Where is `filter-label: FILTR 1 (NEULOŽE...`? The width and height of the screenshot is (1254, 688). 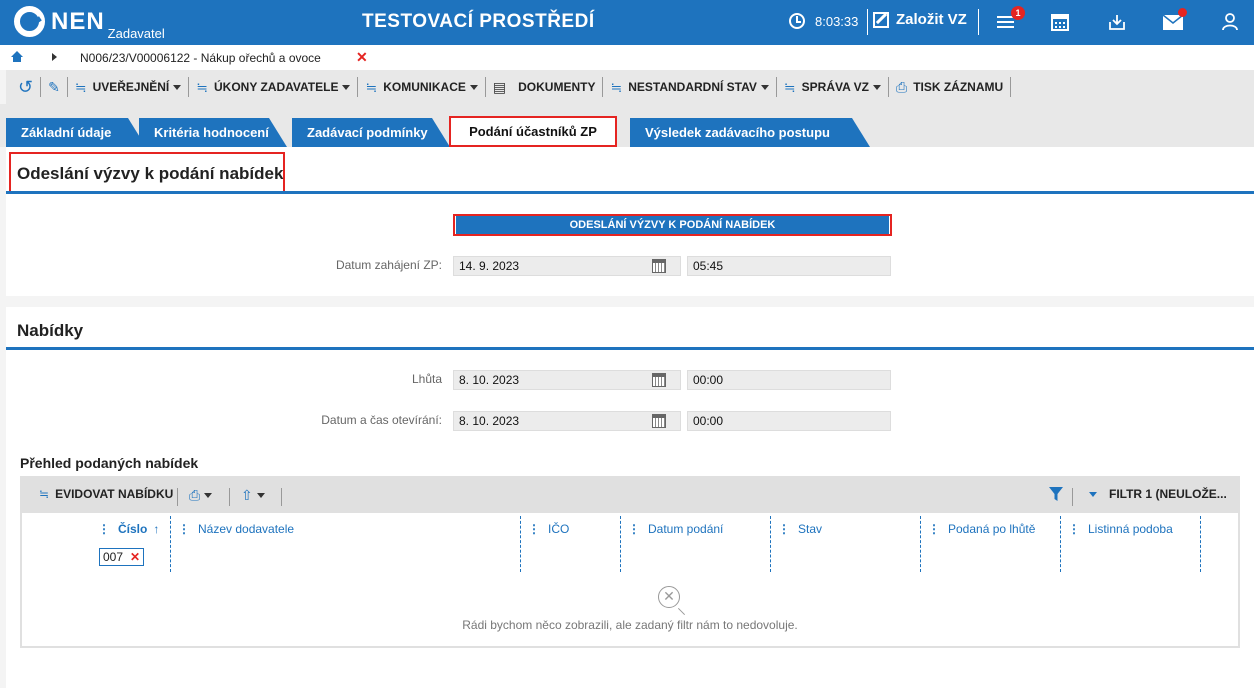 filter-label: FILTR 1 (NEULOŽE... is located at coordinates (1168, 494).